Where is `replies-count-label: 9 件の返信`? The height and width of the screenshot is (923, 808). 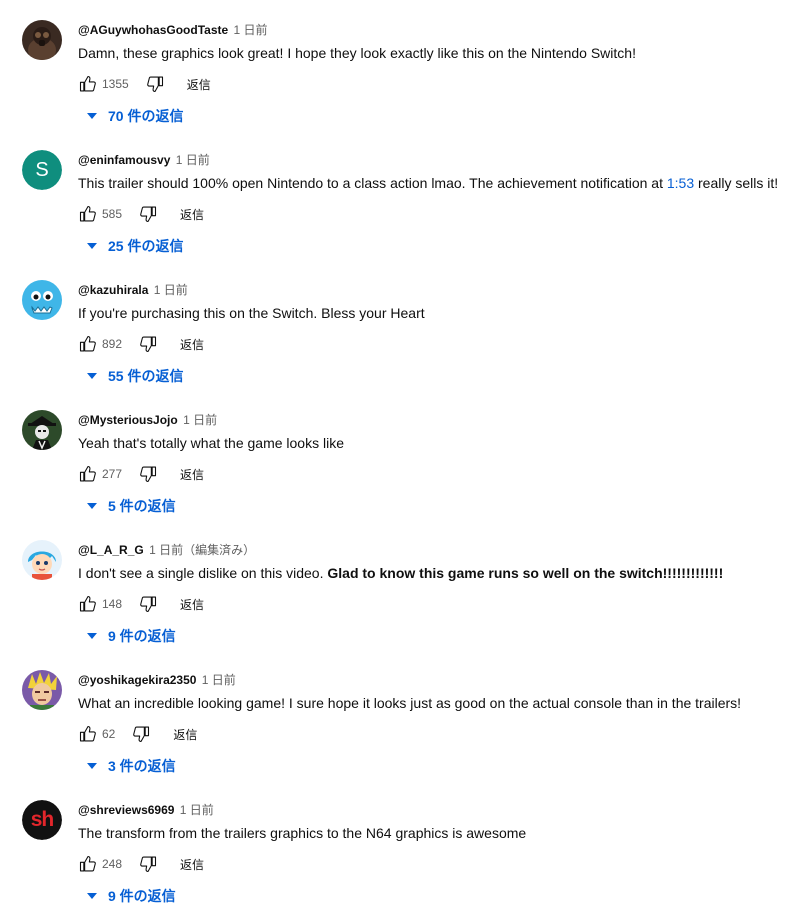
replies-count-label: 9 件の返信 is located at coordinates (142, 636).